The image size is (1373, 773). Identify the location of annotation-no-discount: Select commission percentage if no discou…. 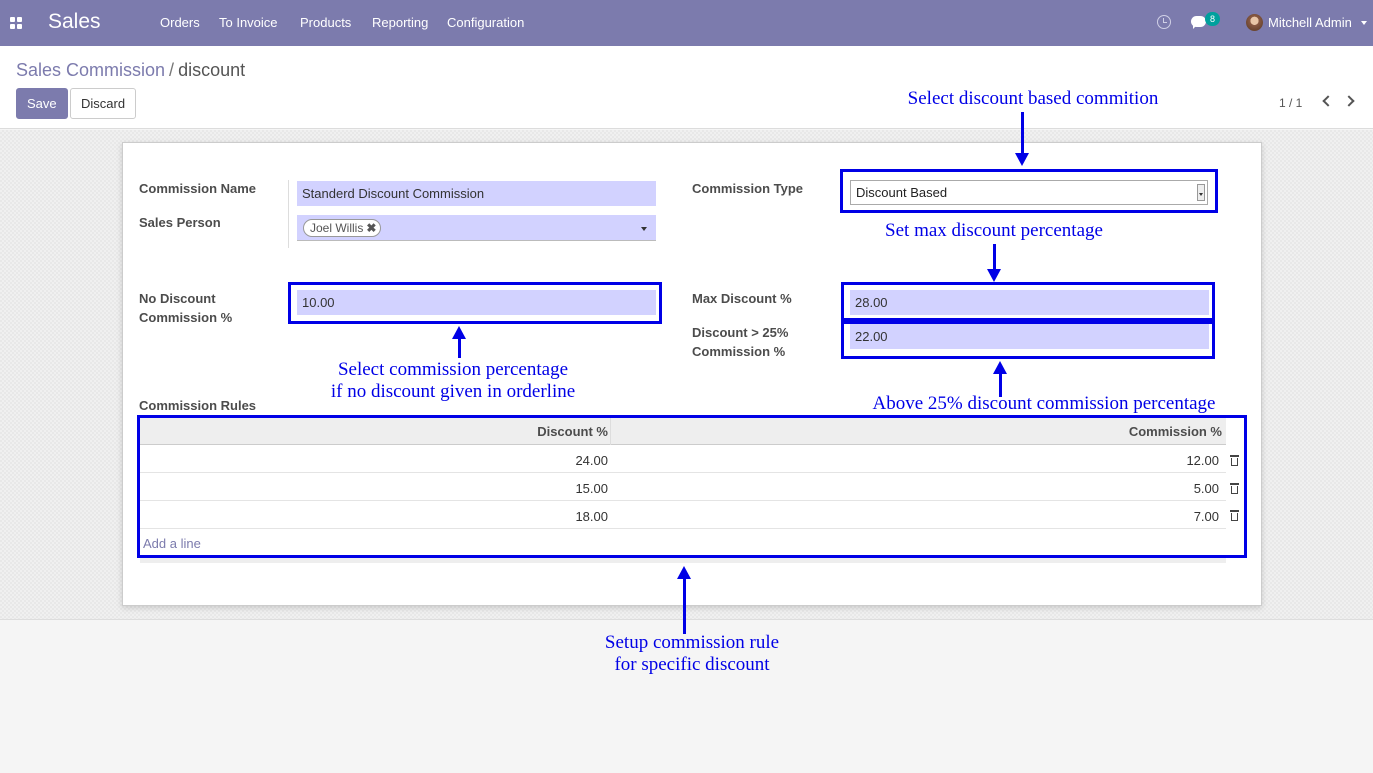
(453, 381).